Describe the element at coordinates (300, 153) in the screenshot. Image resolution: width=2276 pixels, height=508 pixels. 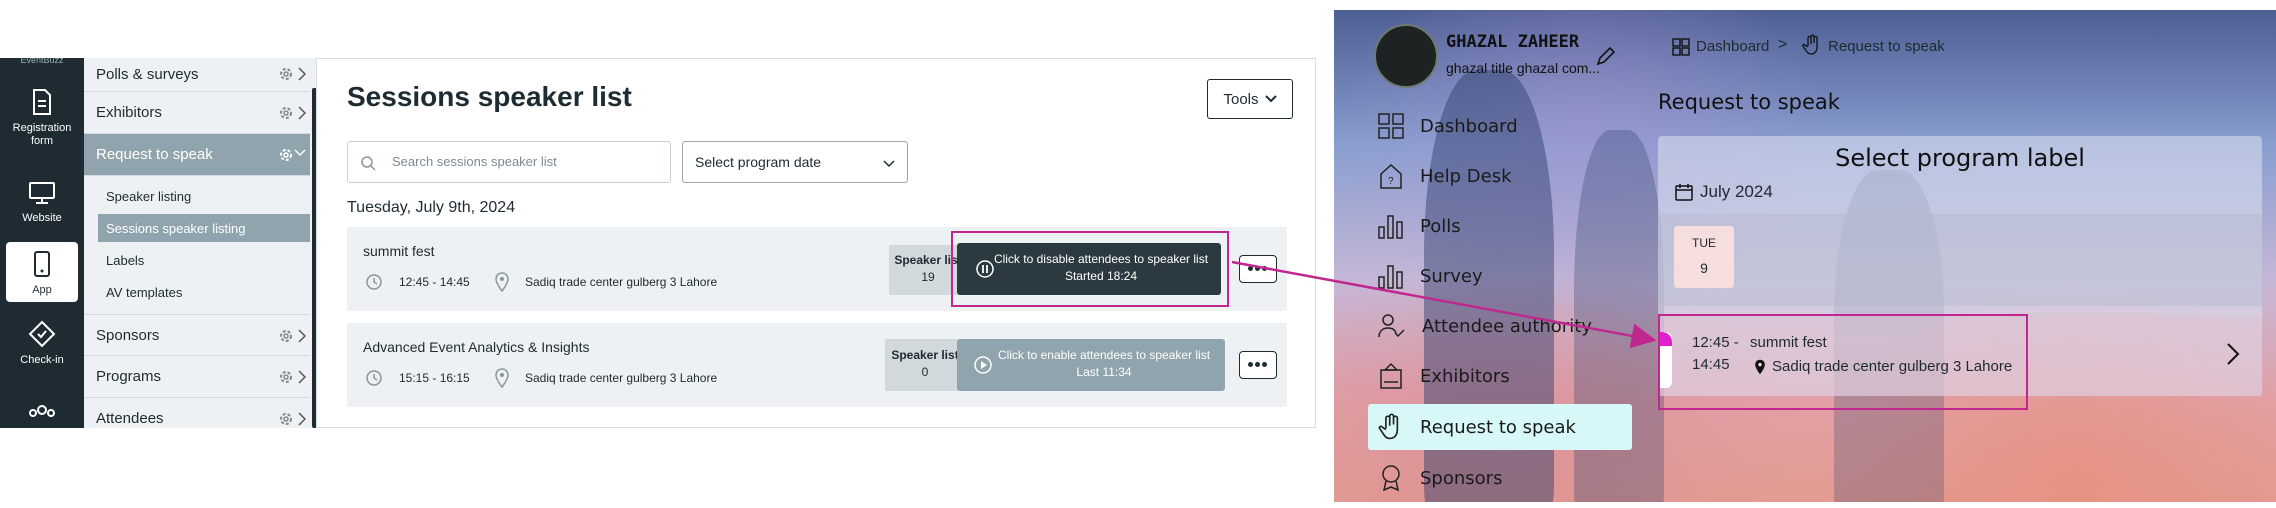
I see `chevron-down-icon` at that location.